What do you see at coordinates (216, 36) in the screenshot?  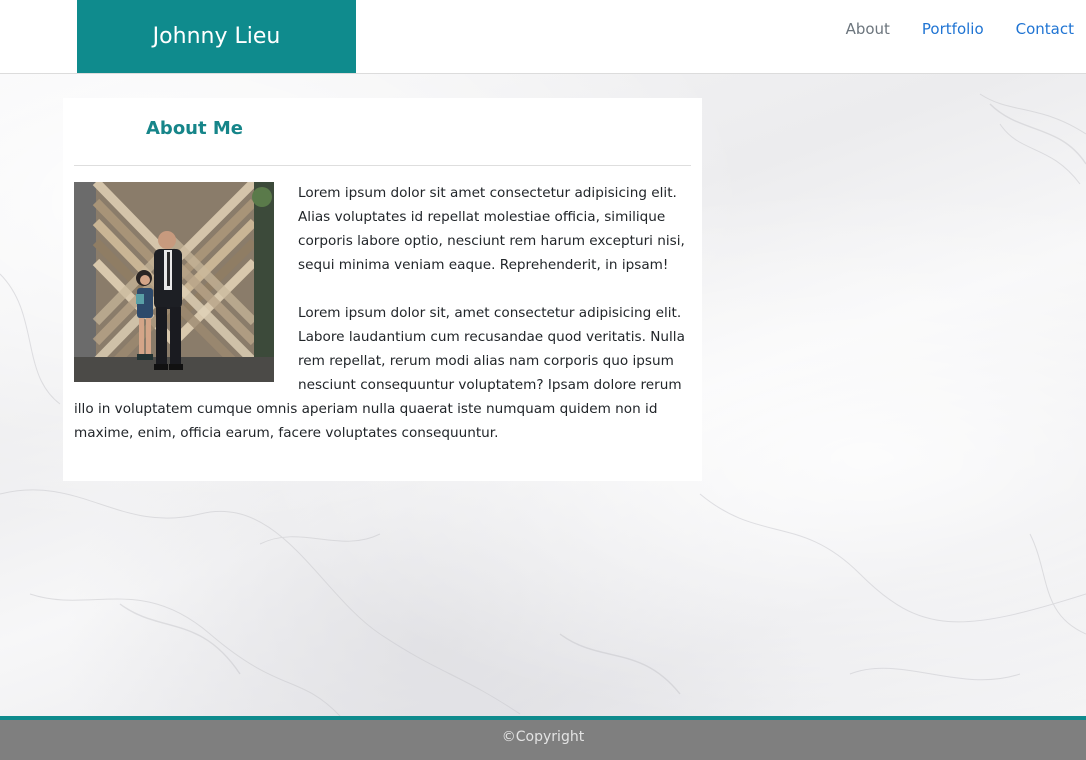 I see `brand-logo: Johnny Lieu` at bounding box center [216, 36].